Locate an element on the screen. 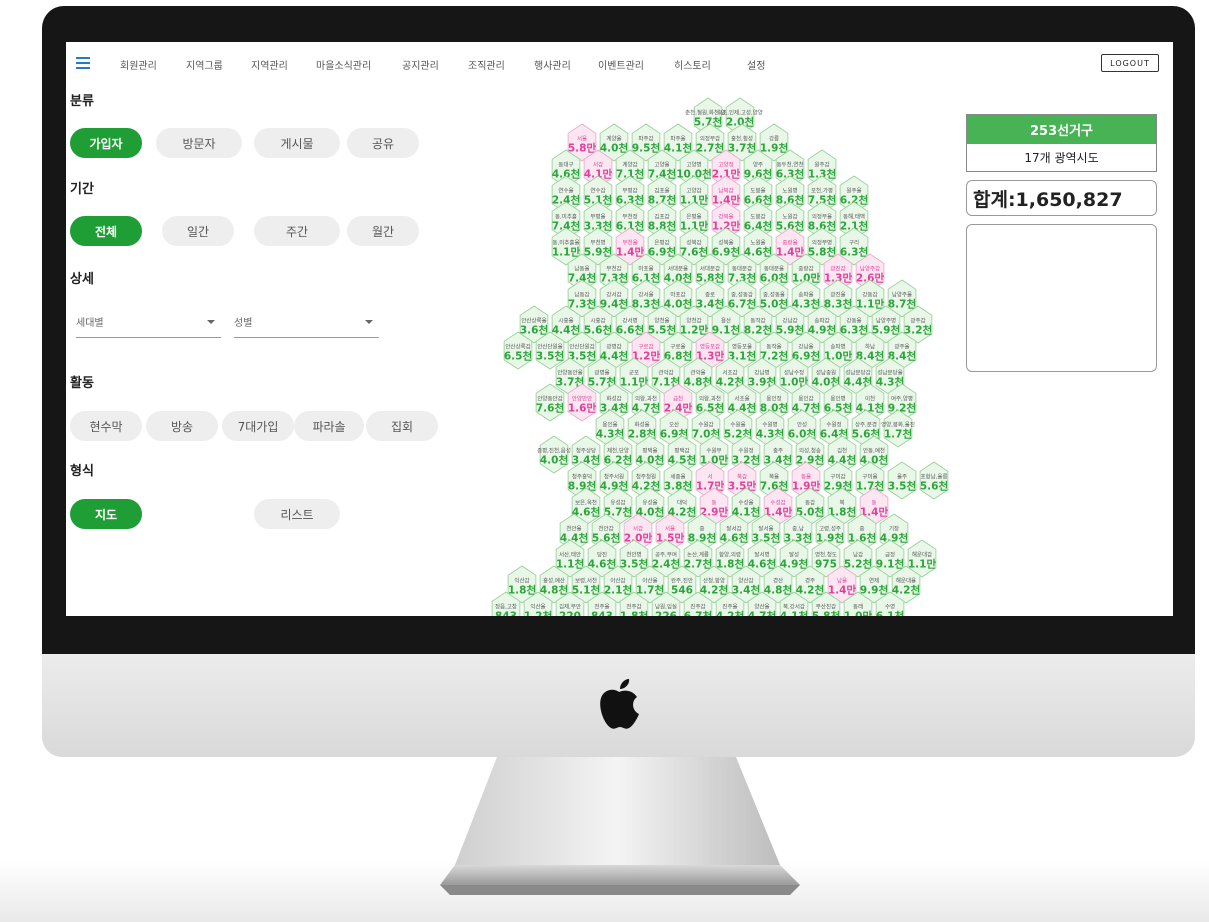  menu-icon is located at coordinates (83, 63).